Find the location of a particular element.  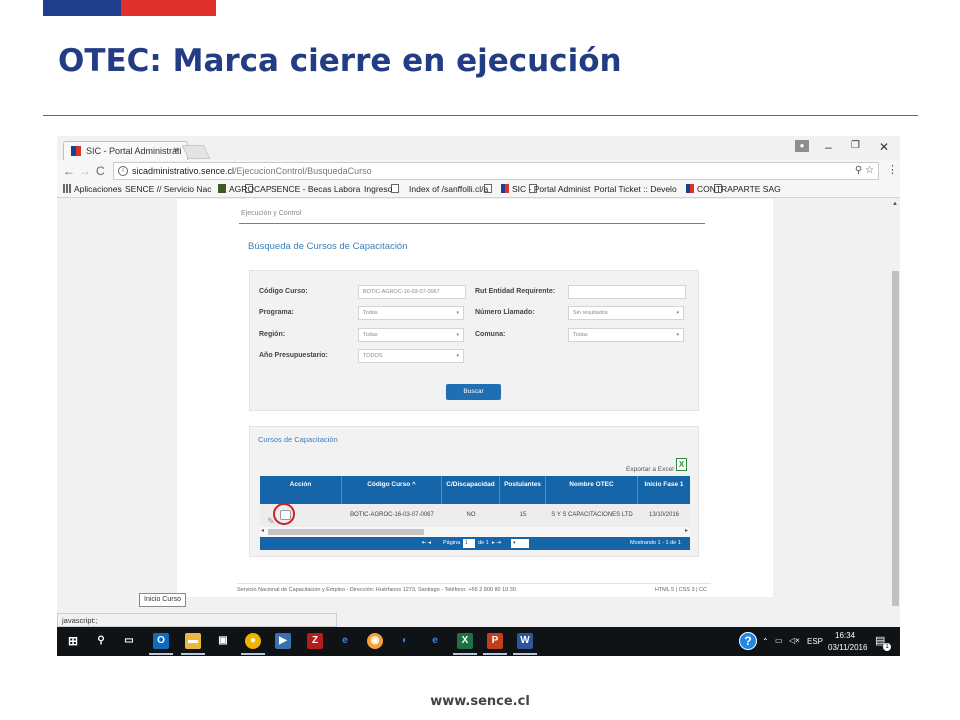

col-postulantes: Postulantes is located at coordinates (523, 490).